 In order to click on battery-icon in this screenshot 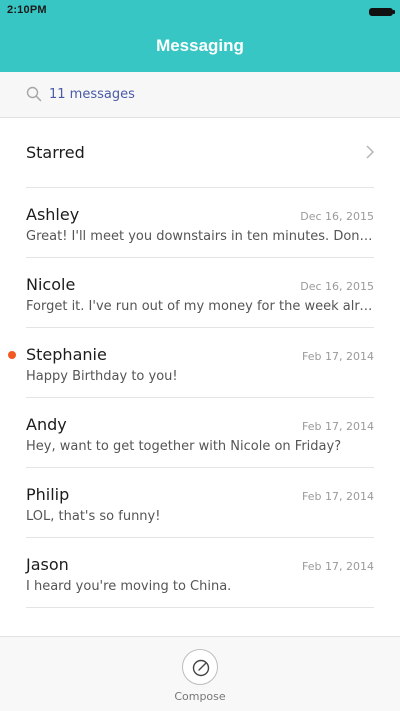, I will do `click(382, 12)`.